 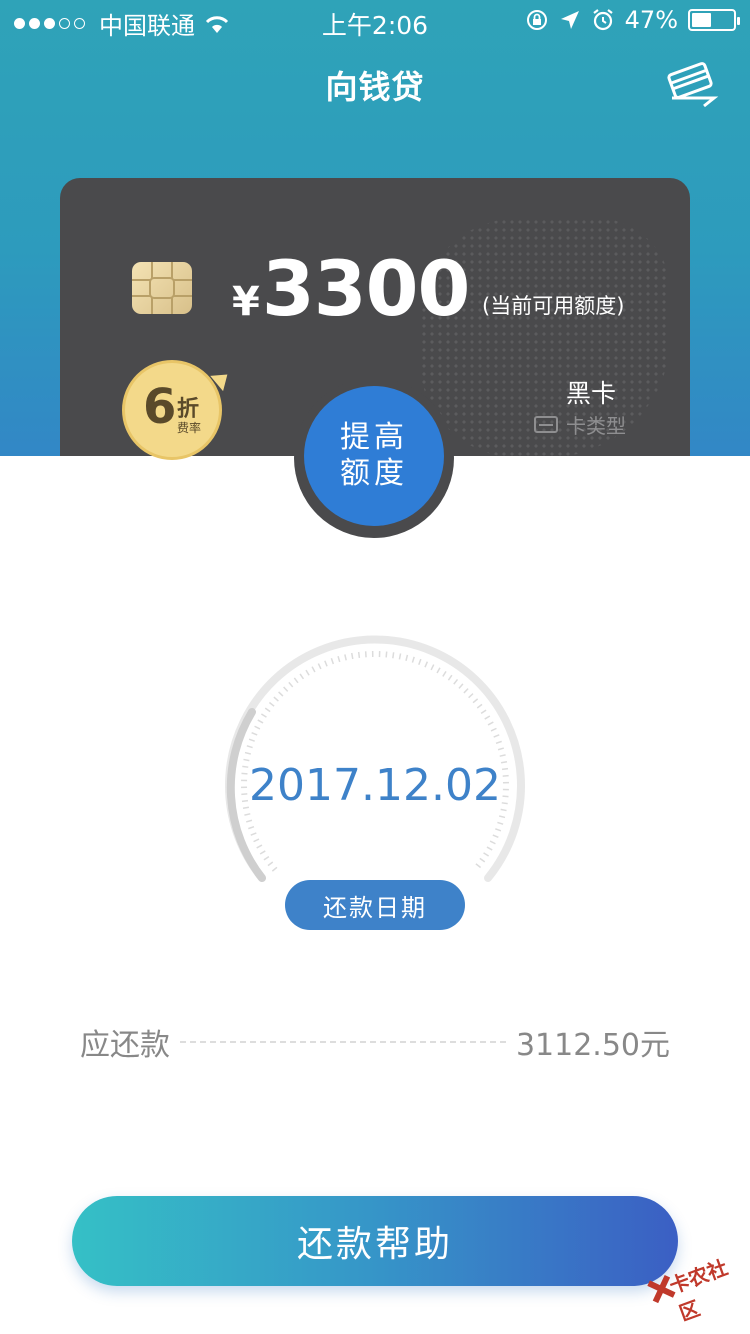 What do you see at coordinates (375, 87) in the screenshot?
I see `page-title: 向钱贷` at bounding box center [375, 87].